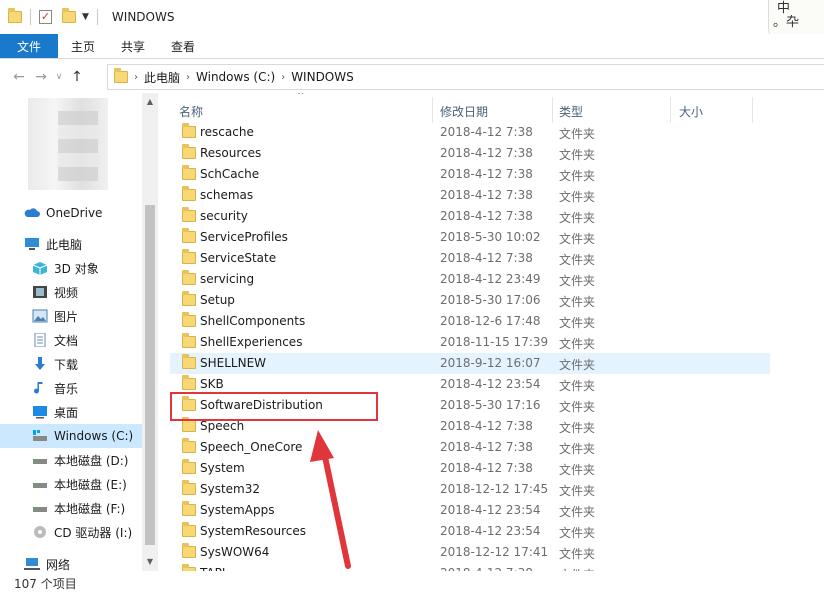  Describe the element at coordinates (470, 258) in the screenshot. I see `file-row: ServiceState 2018-4-12 7:38 文件夹` at that location.